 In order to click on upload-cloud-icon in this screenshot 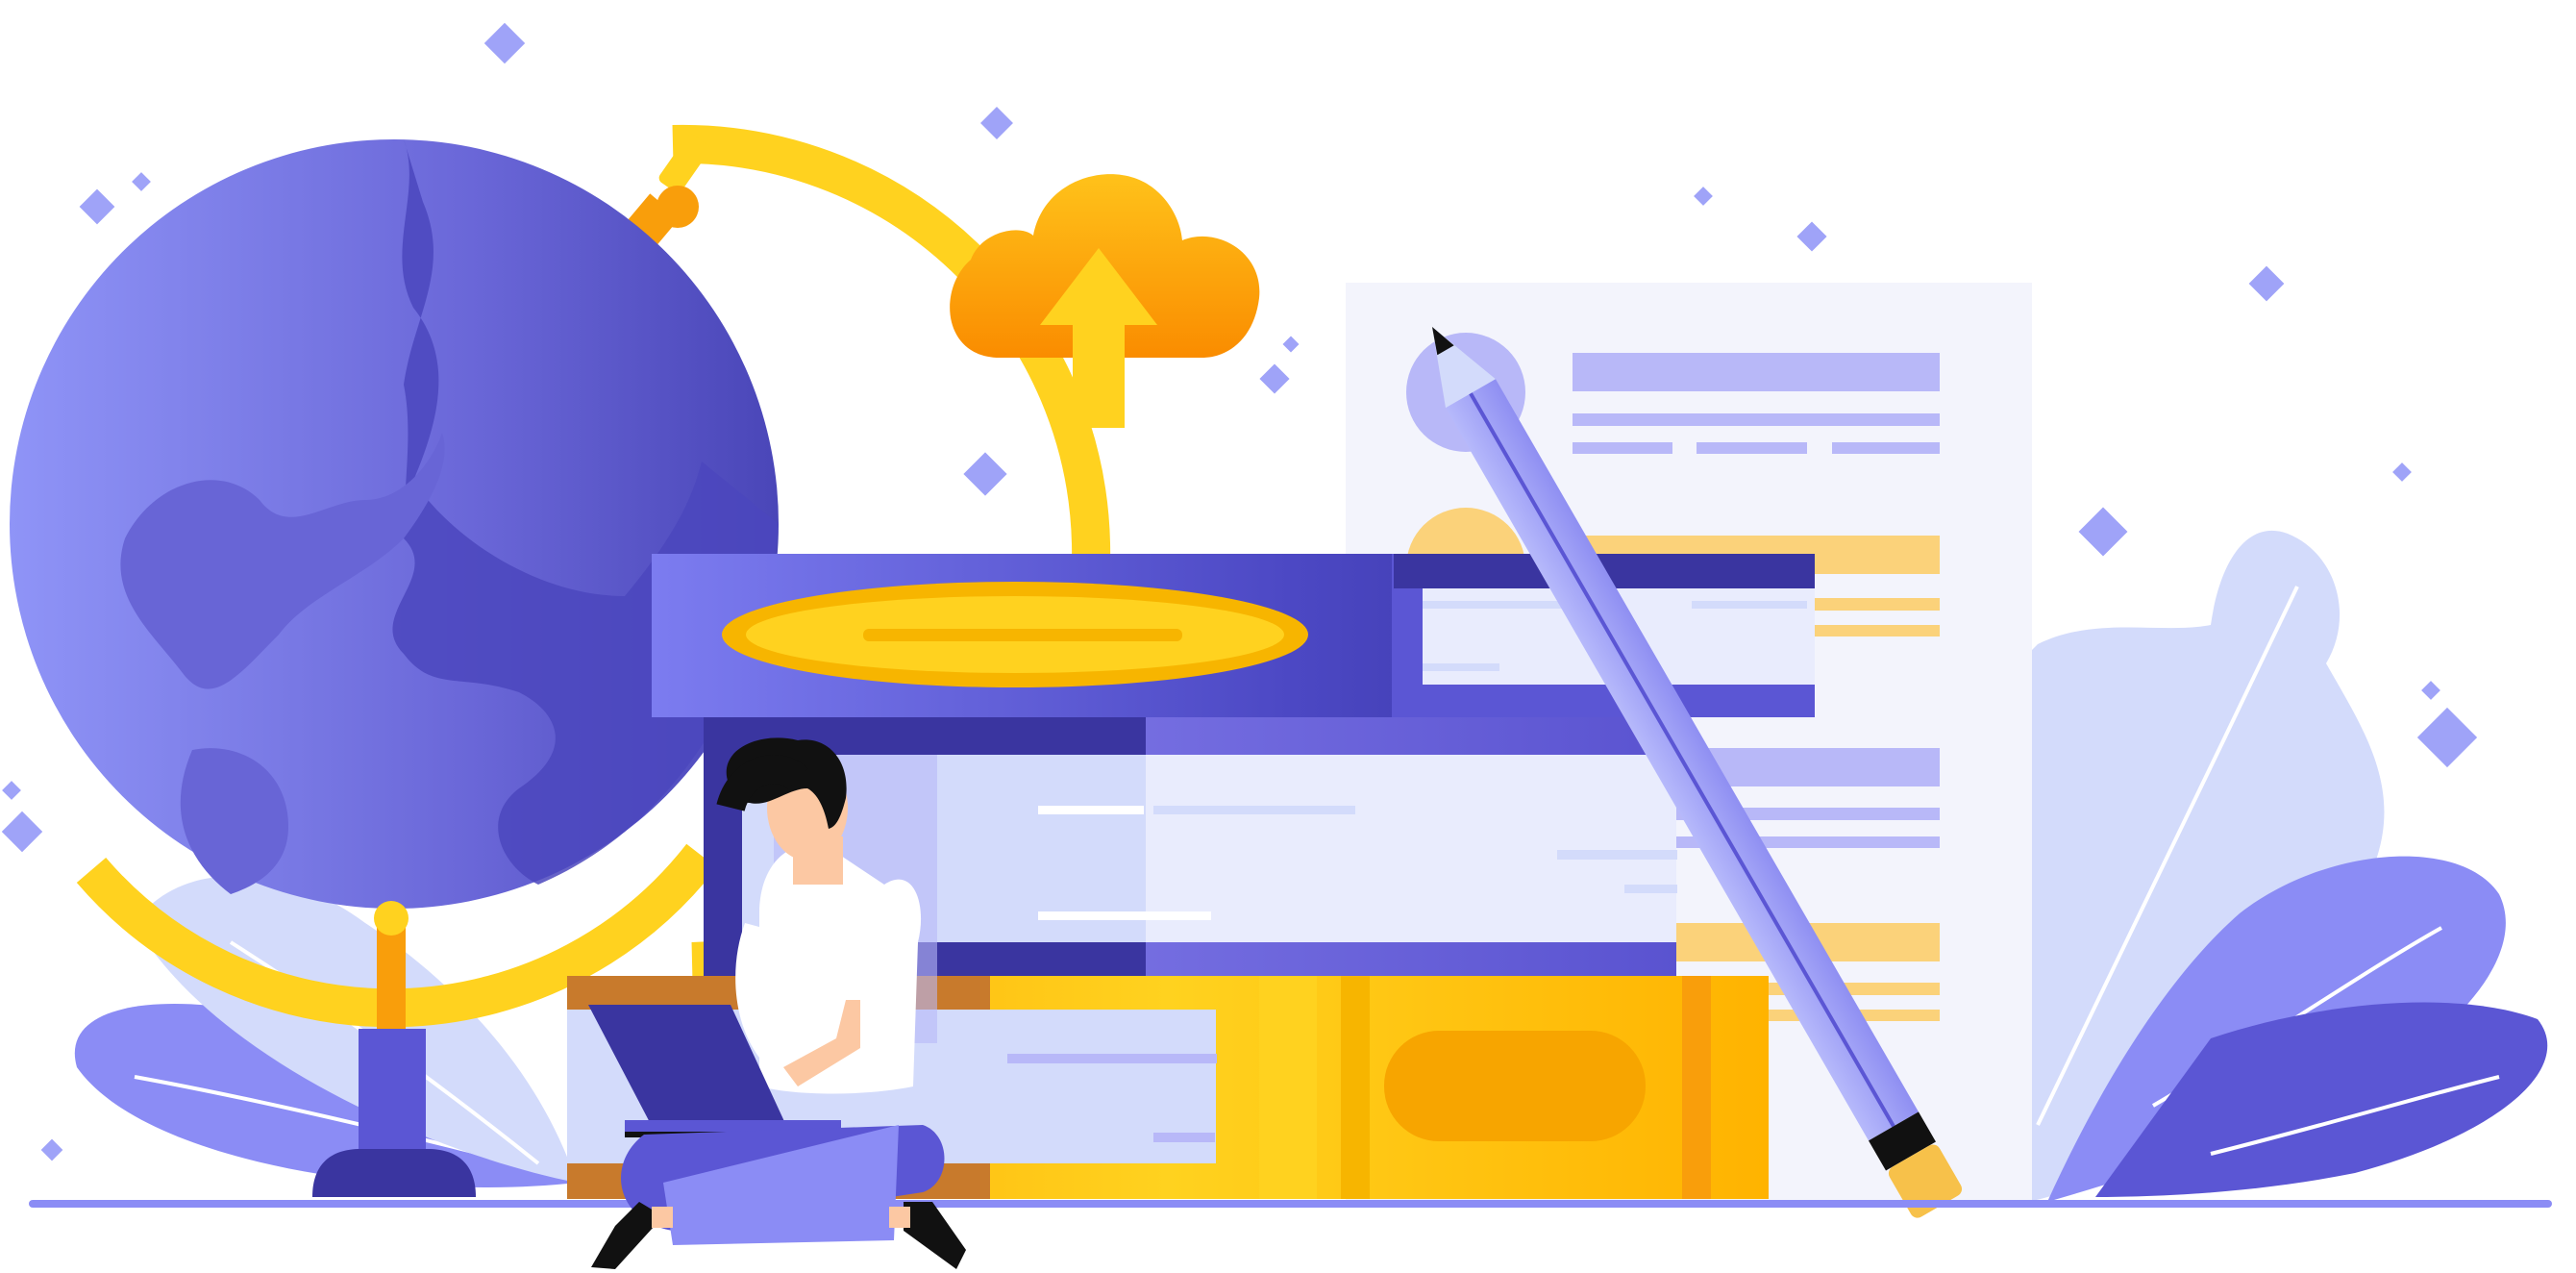, I will do `click(1105, 301)`.